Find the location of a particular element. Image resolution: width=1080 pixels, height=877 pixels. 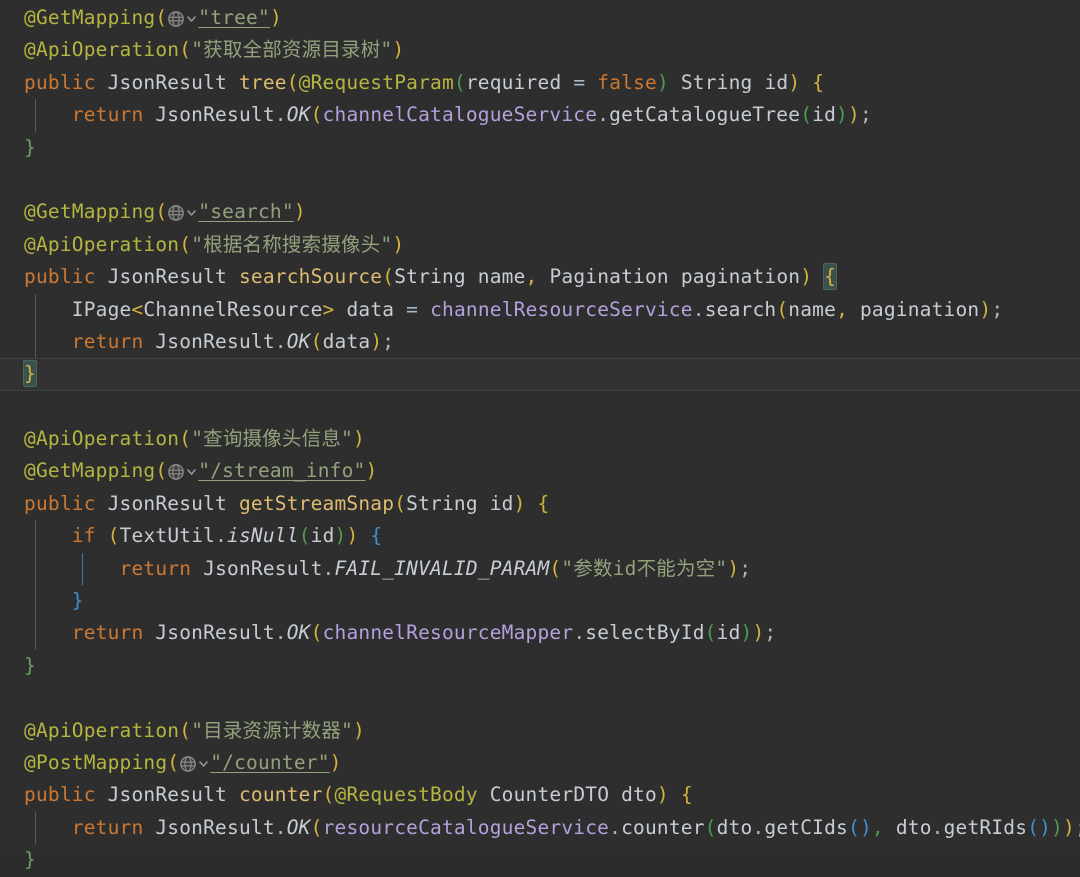

param-attr-value: false is located at coordinates (627, 82).